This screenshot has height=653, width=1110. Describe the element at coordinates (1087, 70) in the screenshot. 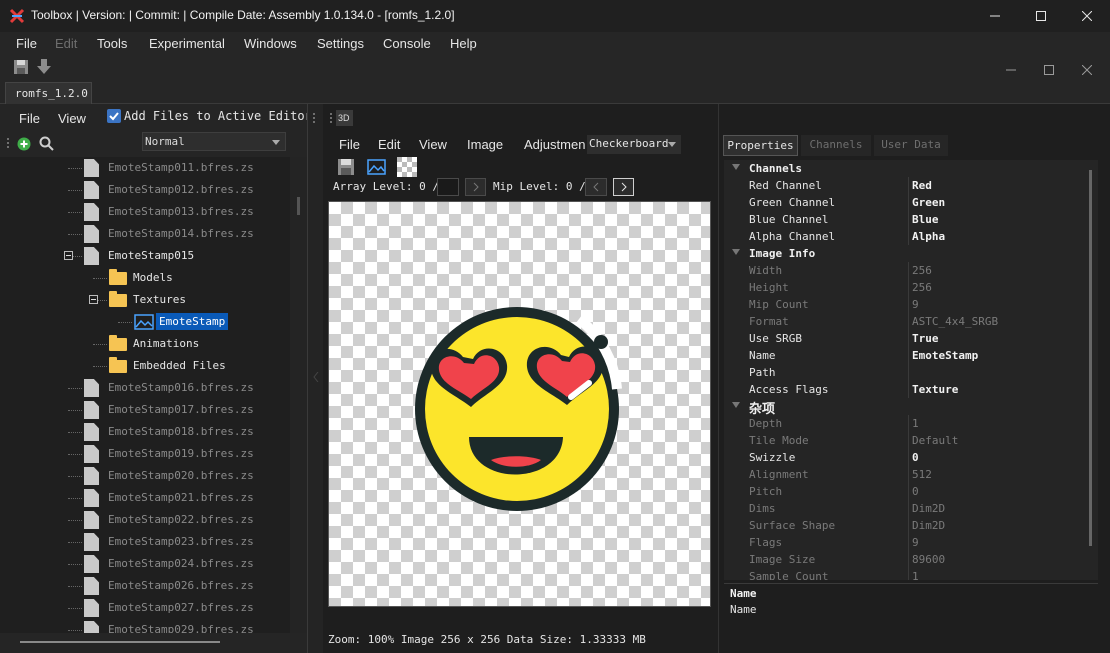

I see `doc-close-button` at that location.